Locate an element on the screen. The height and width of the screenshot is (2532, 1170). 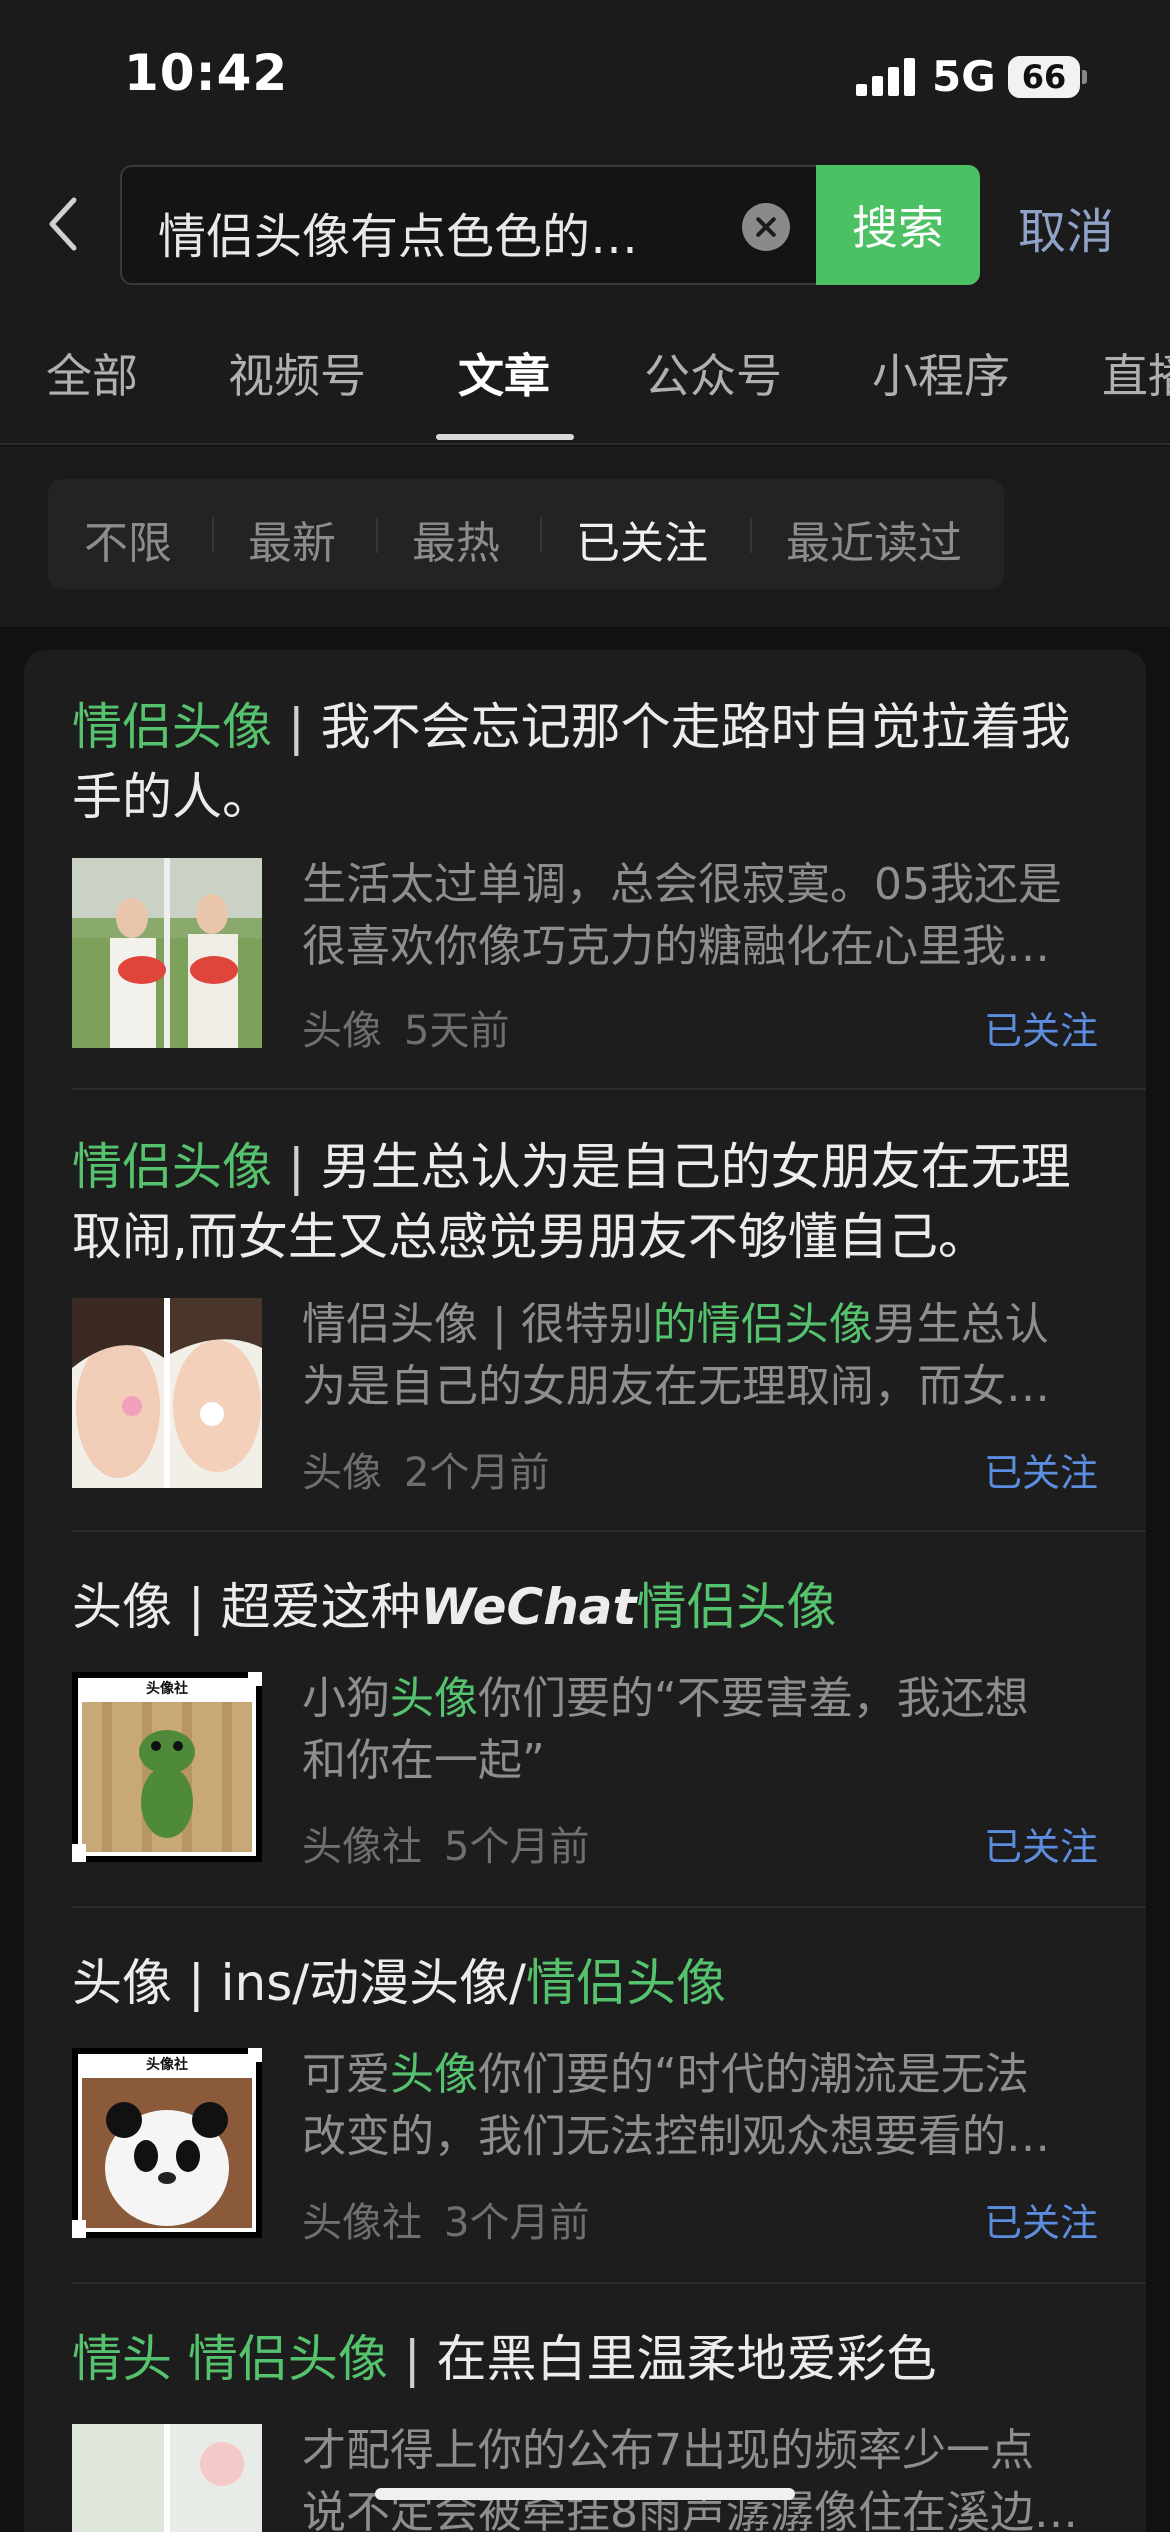
filter-bar: 不限 最新 最热 已关注 最近读过 is located at coordinates (526, 534).